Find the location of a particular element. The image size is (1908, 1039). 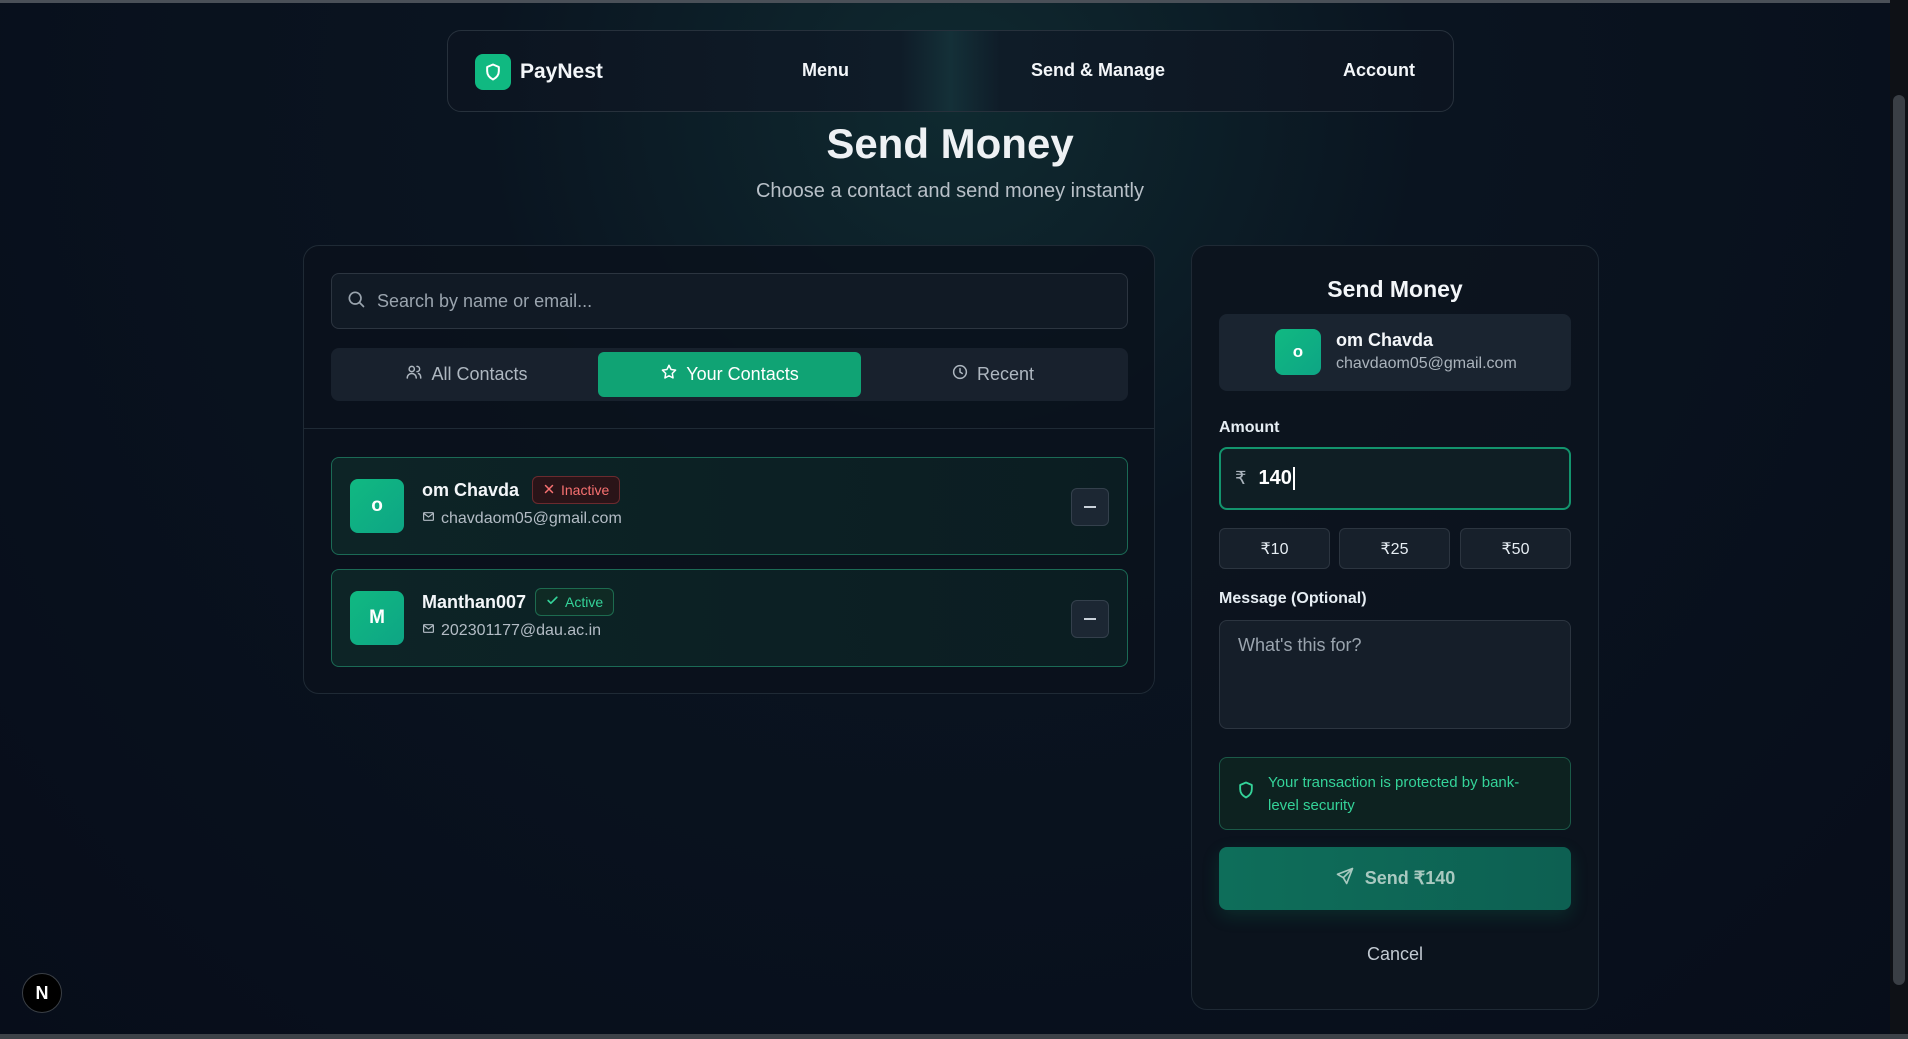

recipient-name: om Chavda is located at coordinates (1385, 340).